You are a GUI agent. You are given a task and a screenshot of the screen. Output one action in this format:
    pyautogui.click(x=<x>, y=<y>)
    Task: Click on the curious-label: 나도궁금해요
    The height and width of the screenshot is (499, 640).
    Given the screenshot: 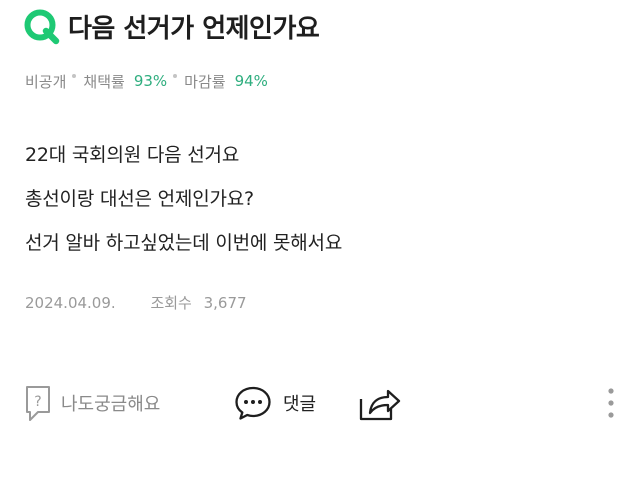 What is the action you would take?
    pyautogui.click(x=111, y=404)
    